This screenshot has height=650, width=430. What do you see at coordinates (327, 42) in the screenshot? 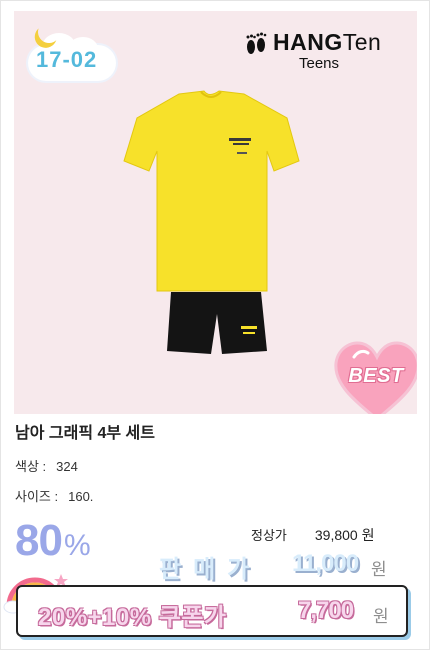
I see `brand-name: HANGTen` at bounding box center [327, 42].